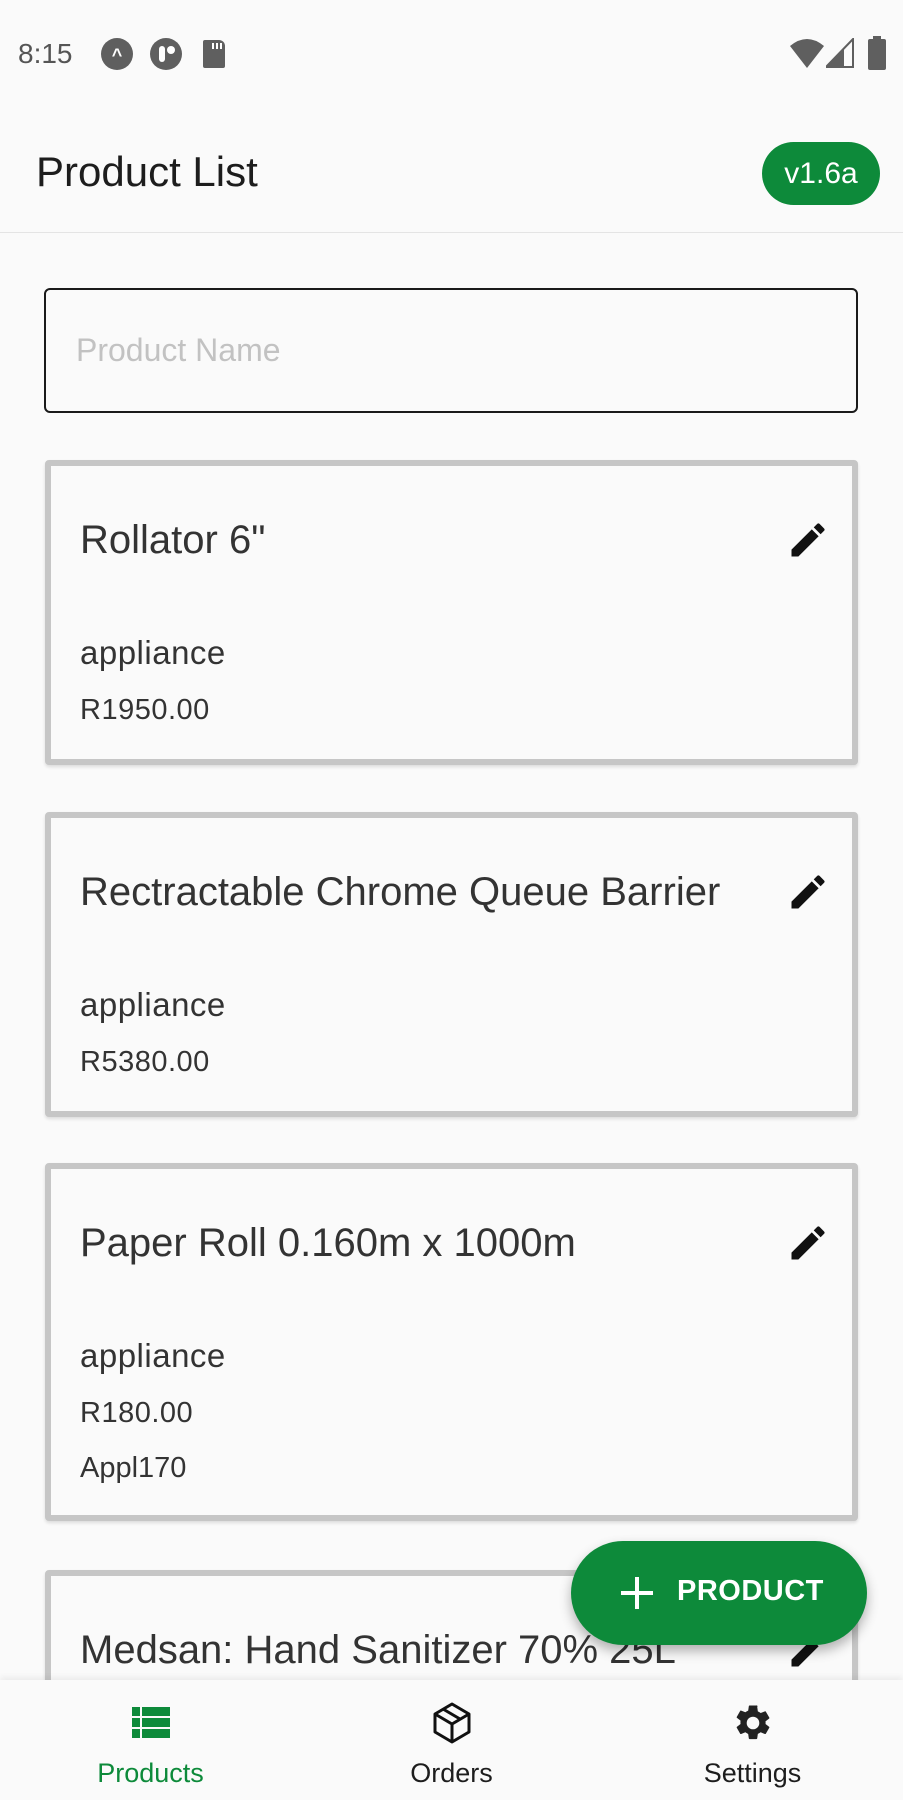 This screenshot has height=1800, width=903. What do you see at coordinates (753, 1722) in the screenshot?
I see `gear-icon` at bounding box center [753, 1722].